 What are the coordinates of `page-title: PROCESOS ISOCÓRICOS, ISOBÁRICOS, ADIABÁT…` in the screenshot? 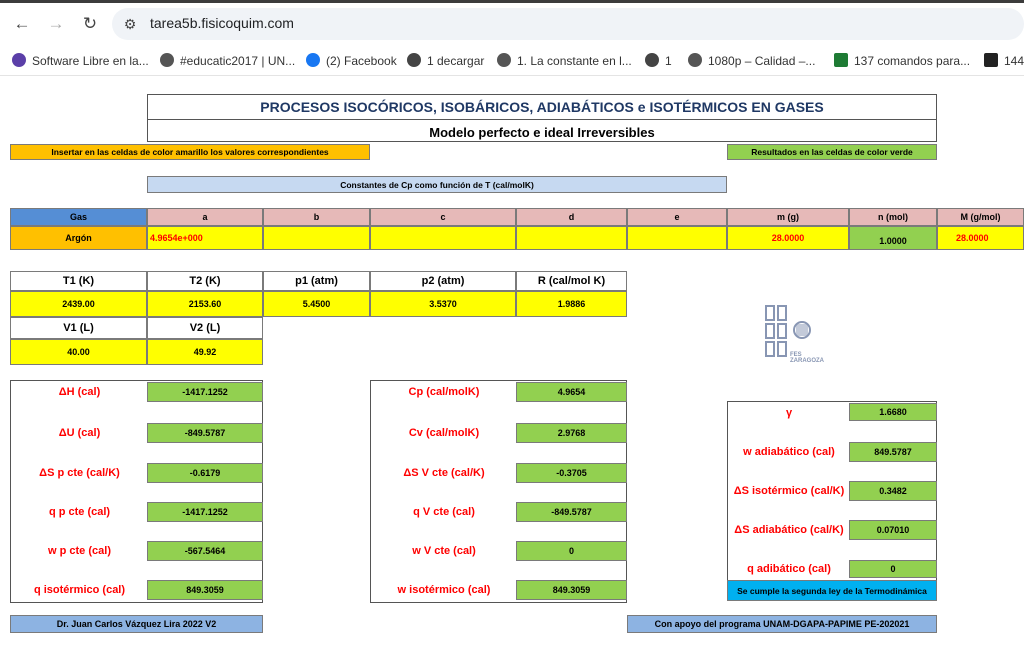 It's located at (542, 107).